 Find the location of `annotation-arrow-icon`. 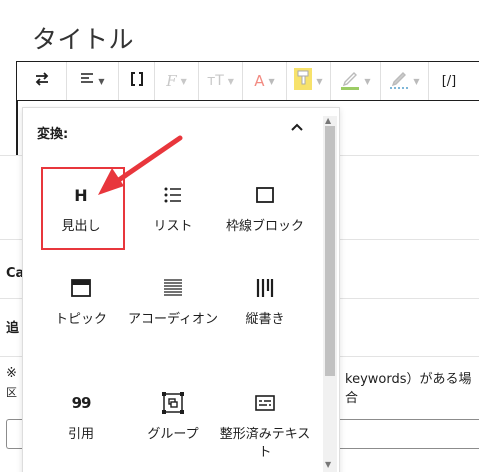

annotation-arrow-icon is located at coordinates (140, 165).